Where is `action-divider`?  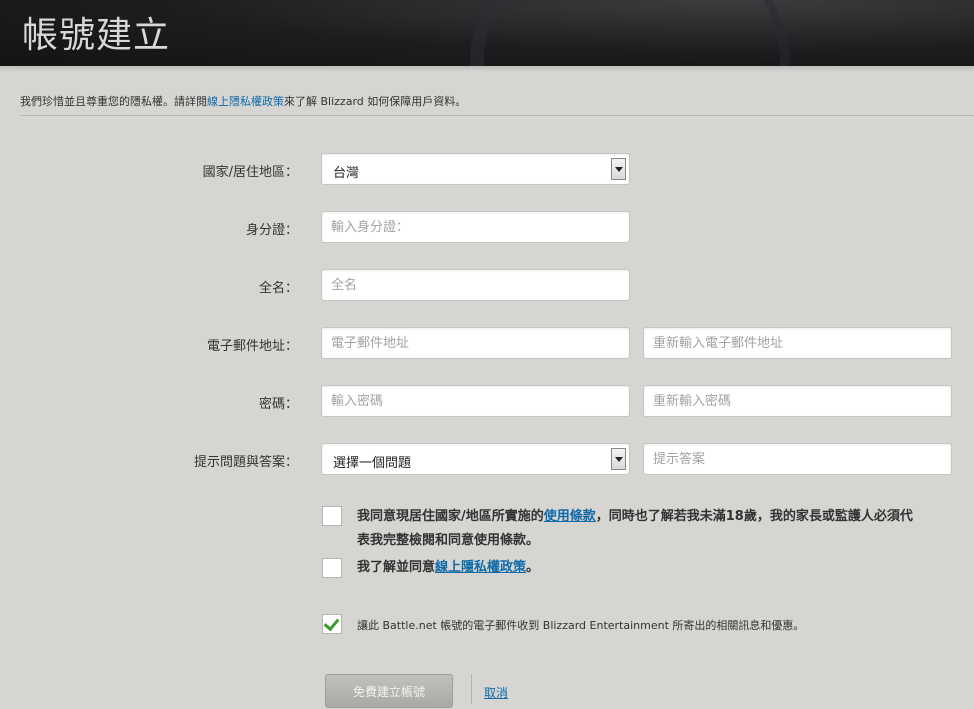
action-divider is located at coordinates (471, 689).